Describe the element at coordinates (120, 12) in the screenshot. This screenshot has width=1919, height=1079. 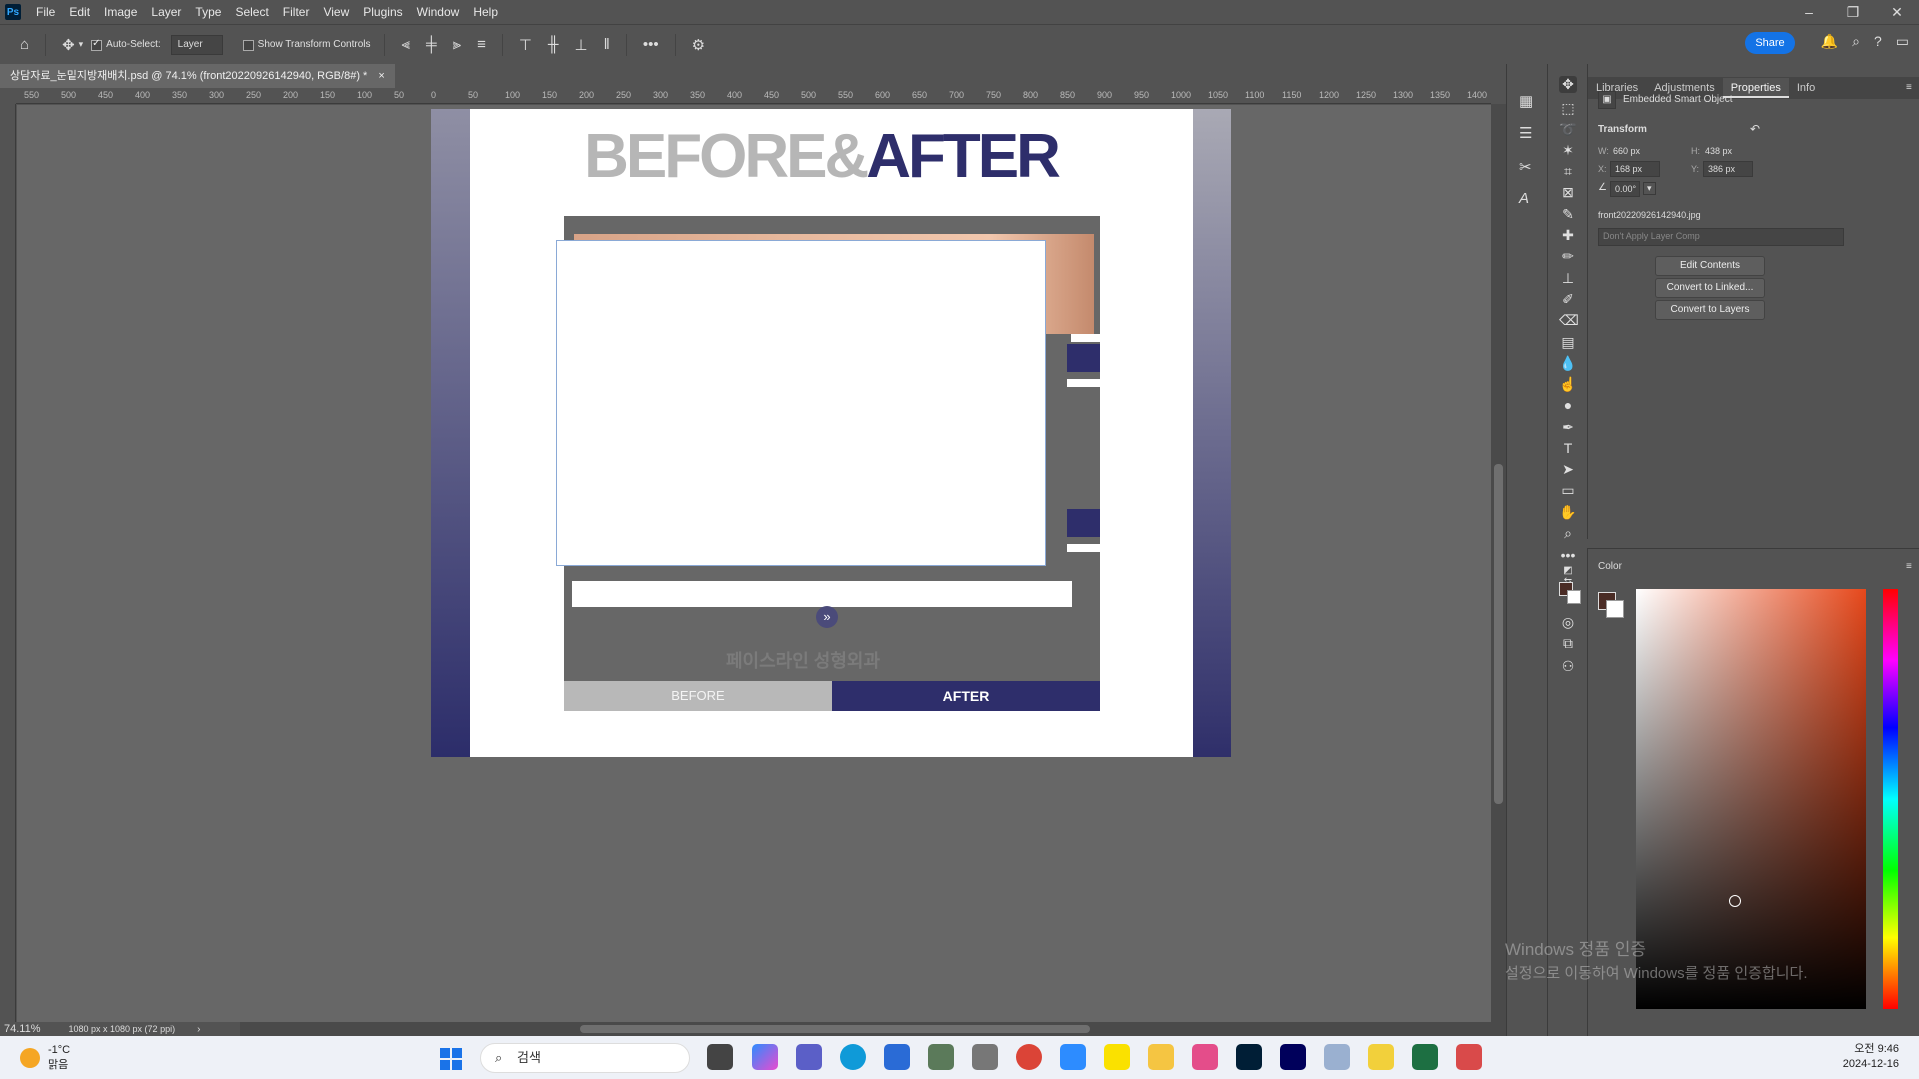
I see `menu-image: Image` at that location.